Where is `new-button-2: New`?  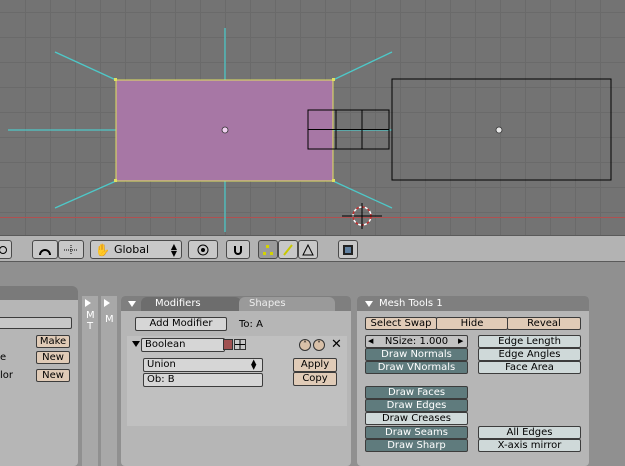
new-button-2: New is located at coordinates (53, 375).